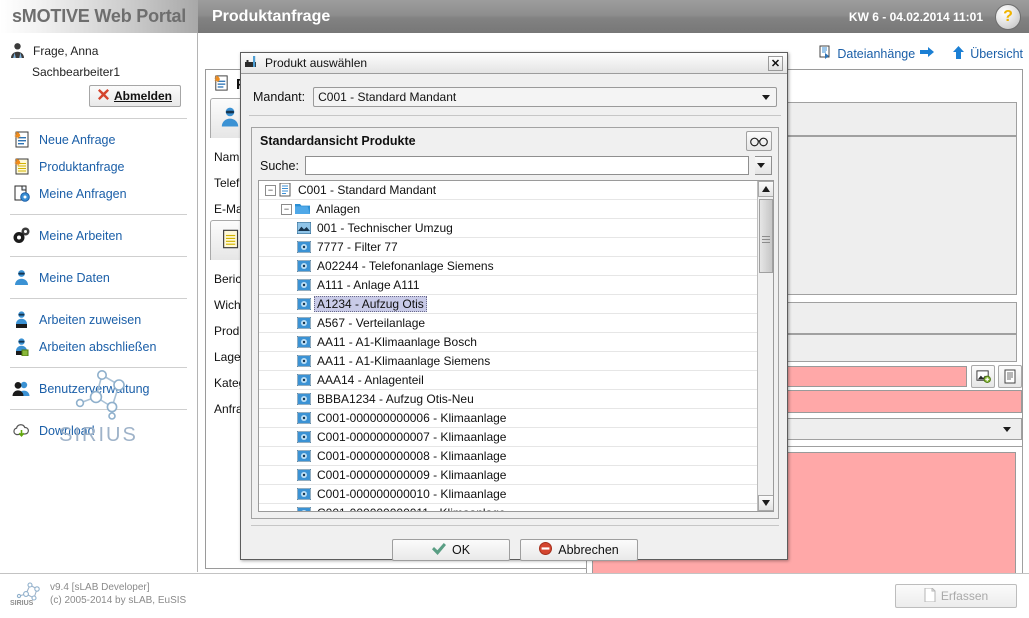 The height and width of the screenshot is (618, 1029). I want to click on sirius-graph-icon, so click(100, 395).